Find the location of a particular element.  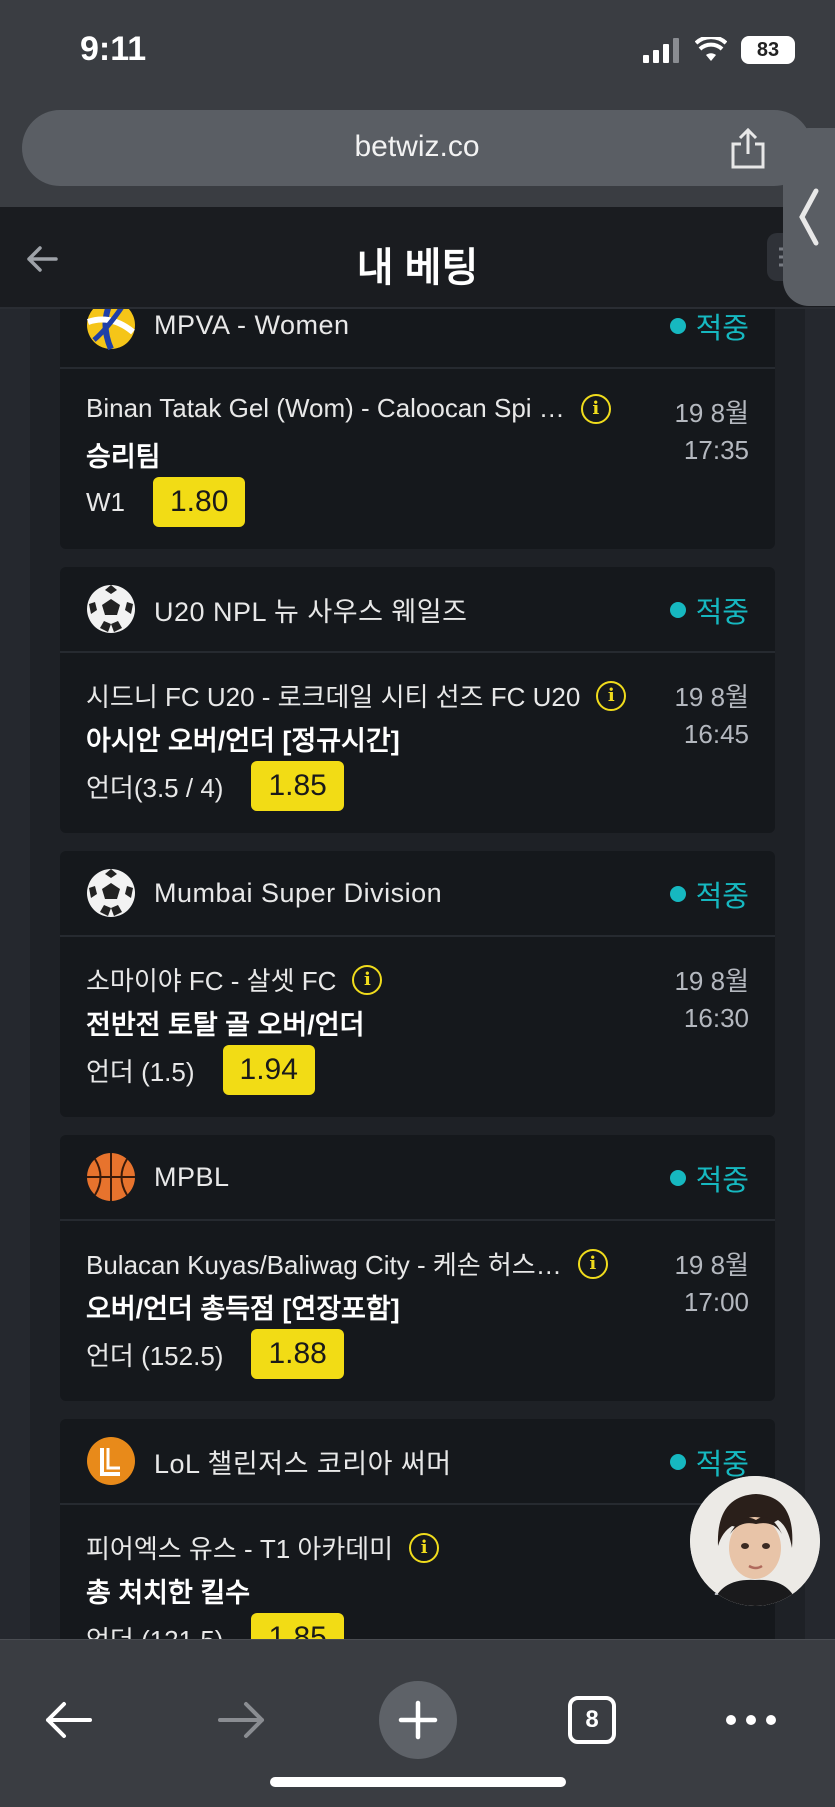

url-text: betwiz.co is located at coordinates (417, 147).